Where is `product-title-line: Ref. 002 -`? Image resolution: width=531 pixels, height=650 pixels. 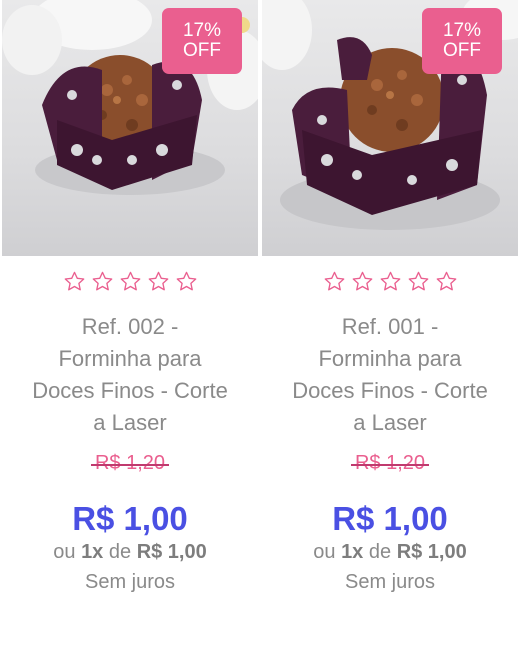
product-title-line: Ref. 002 - is located at coordinates (130, 326).